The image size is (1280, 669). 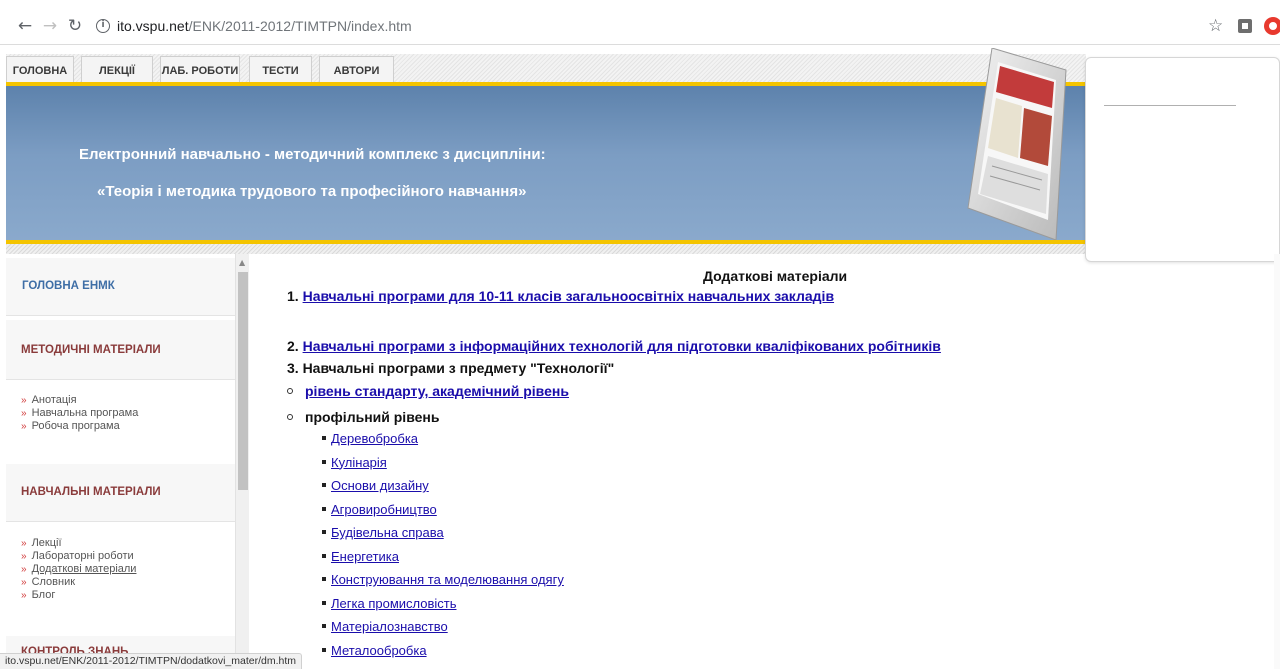 I want to click on info-icon: i, so click(x=103, y=26).